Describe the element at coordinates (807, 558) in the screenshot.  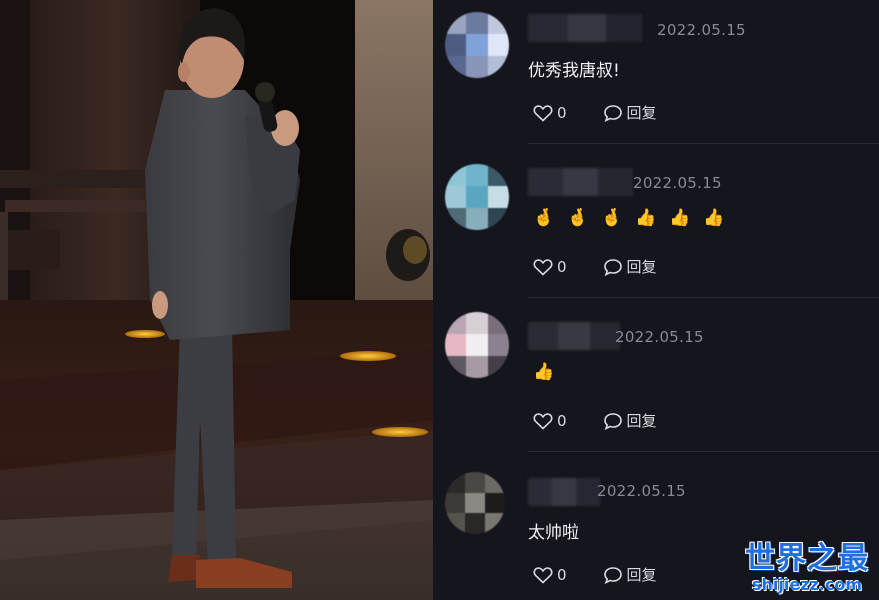
I see `watermark-title: 世界之最` at that location.